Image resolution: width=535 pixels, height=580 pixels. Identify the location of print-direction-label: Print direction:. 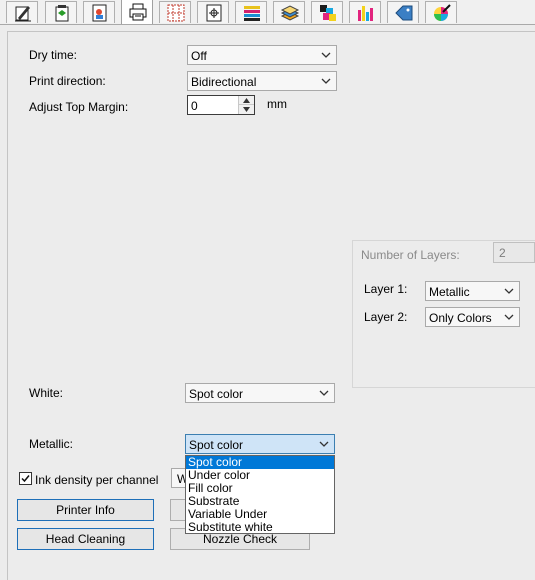
(67, 81).